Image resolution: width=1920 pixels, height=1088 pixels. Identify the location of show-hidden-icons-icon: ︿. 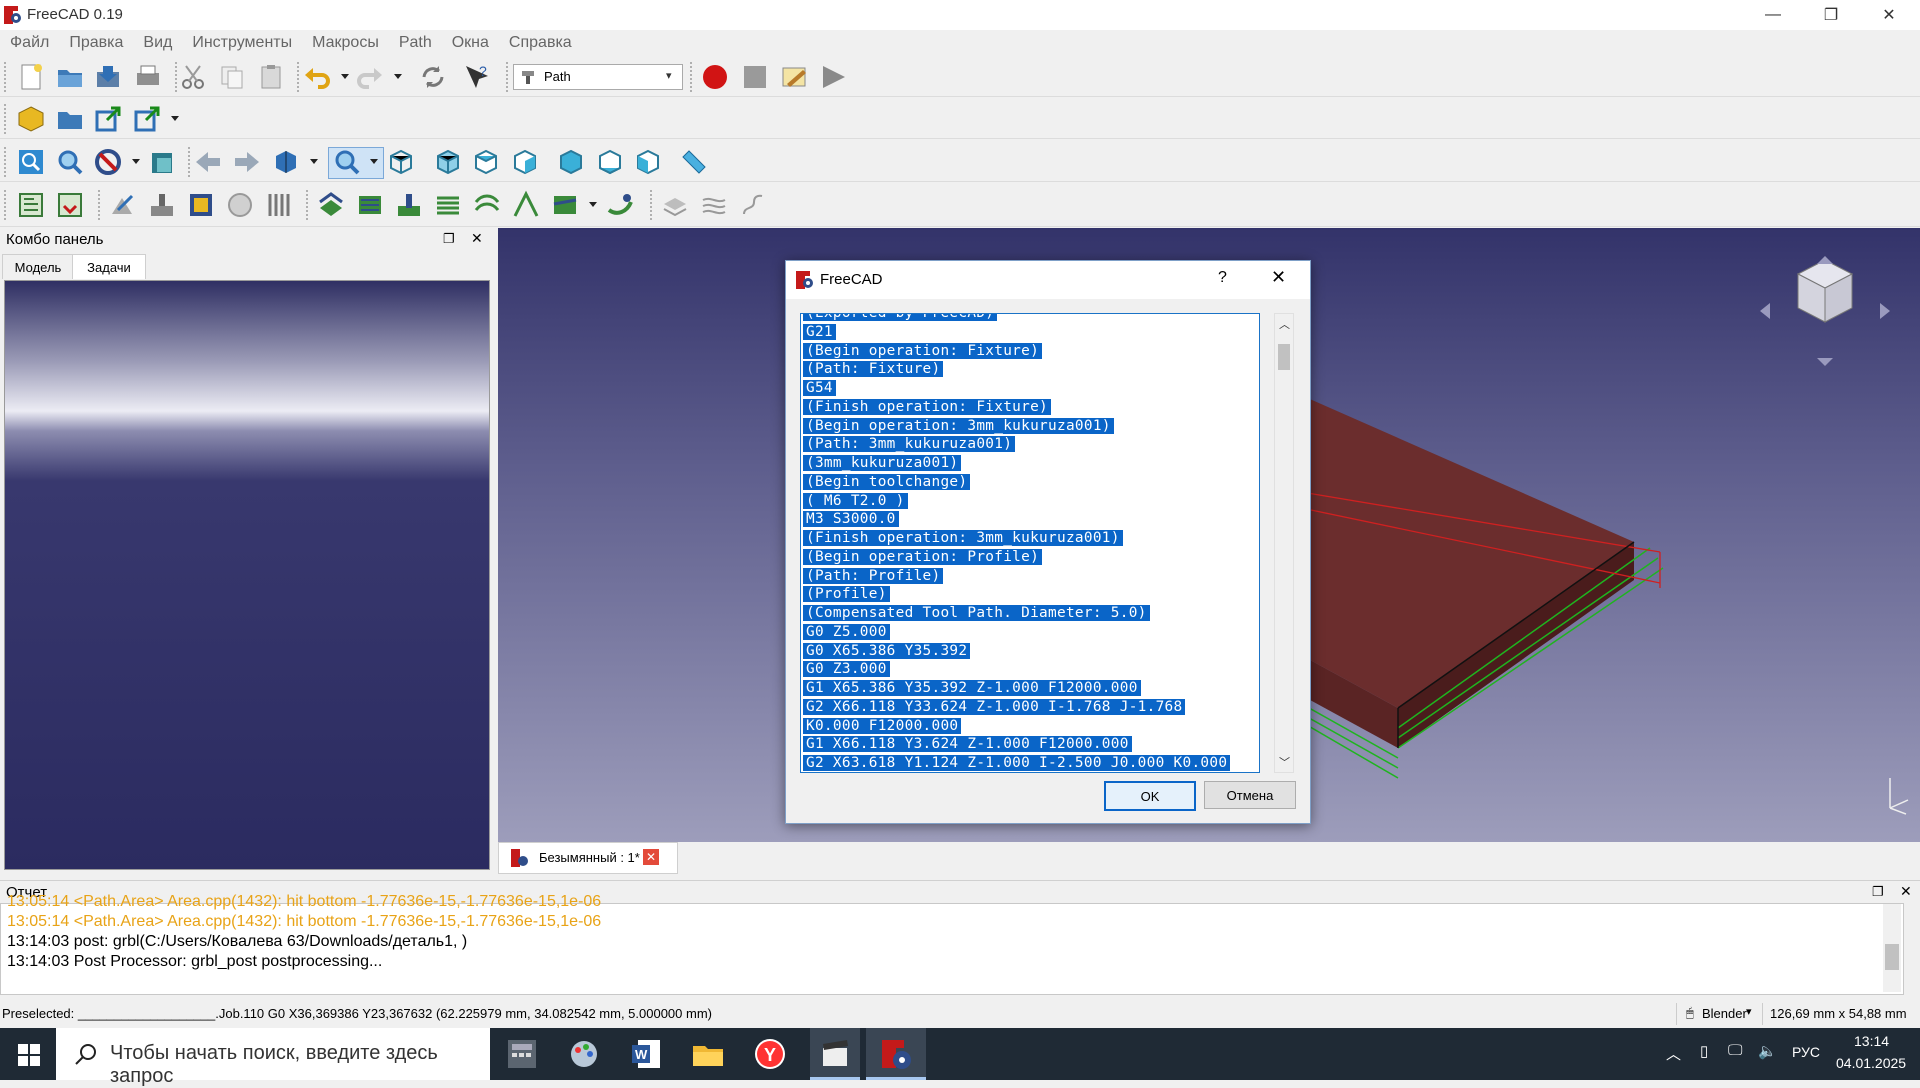
(1673, 1053).